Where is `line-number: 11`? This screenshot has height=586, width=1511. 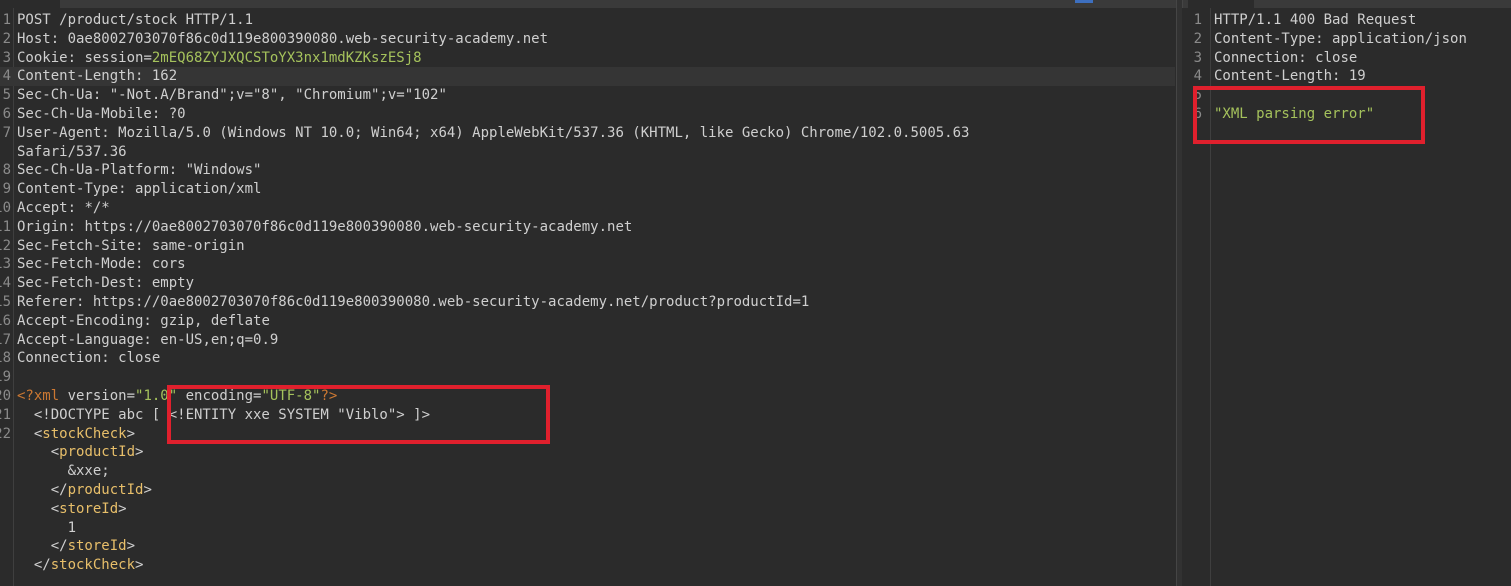
line-number: 11 is located at coordinates (5, 226).